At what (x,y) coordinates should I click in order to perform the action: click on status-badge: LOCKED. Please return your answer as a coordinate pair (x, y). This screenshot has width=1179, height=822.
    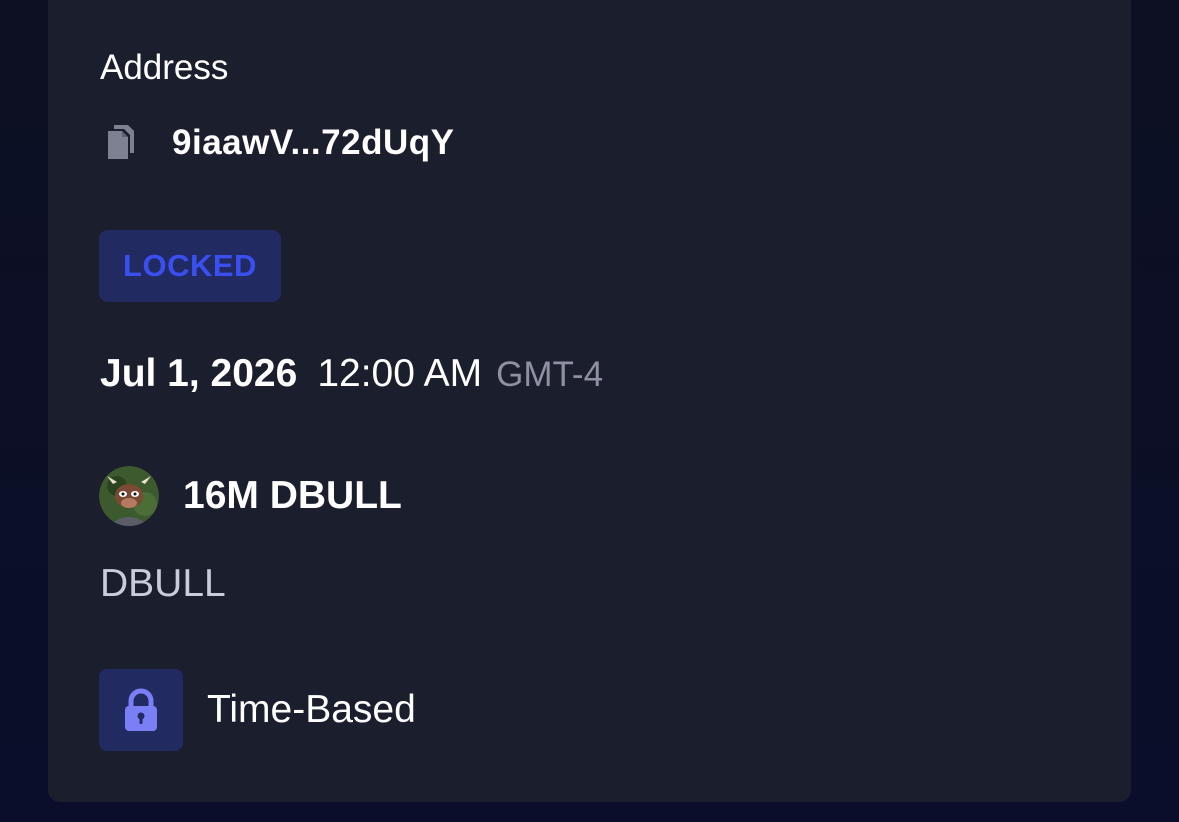
    Looking at the image, I should click on (190, 266).